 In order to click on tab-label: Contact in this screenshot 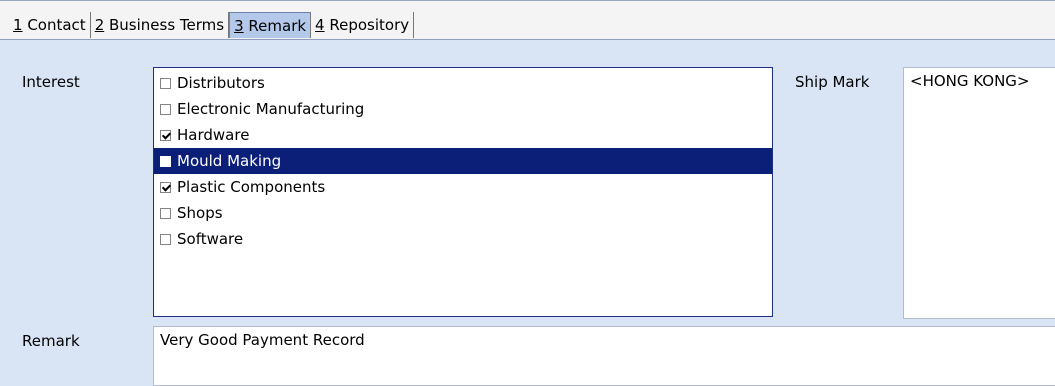, I will do `click(54, 25)`.